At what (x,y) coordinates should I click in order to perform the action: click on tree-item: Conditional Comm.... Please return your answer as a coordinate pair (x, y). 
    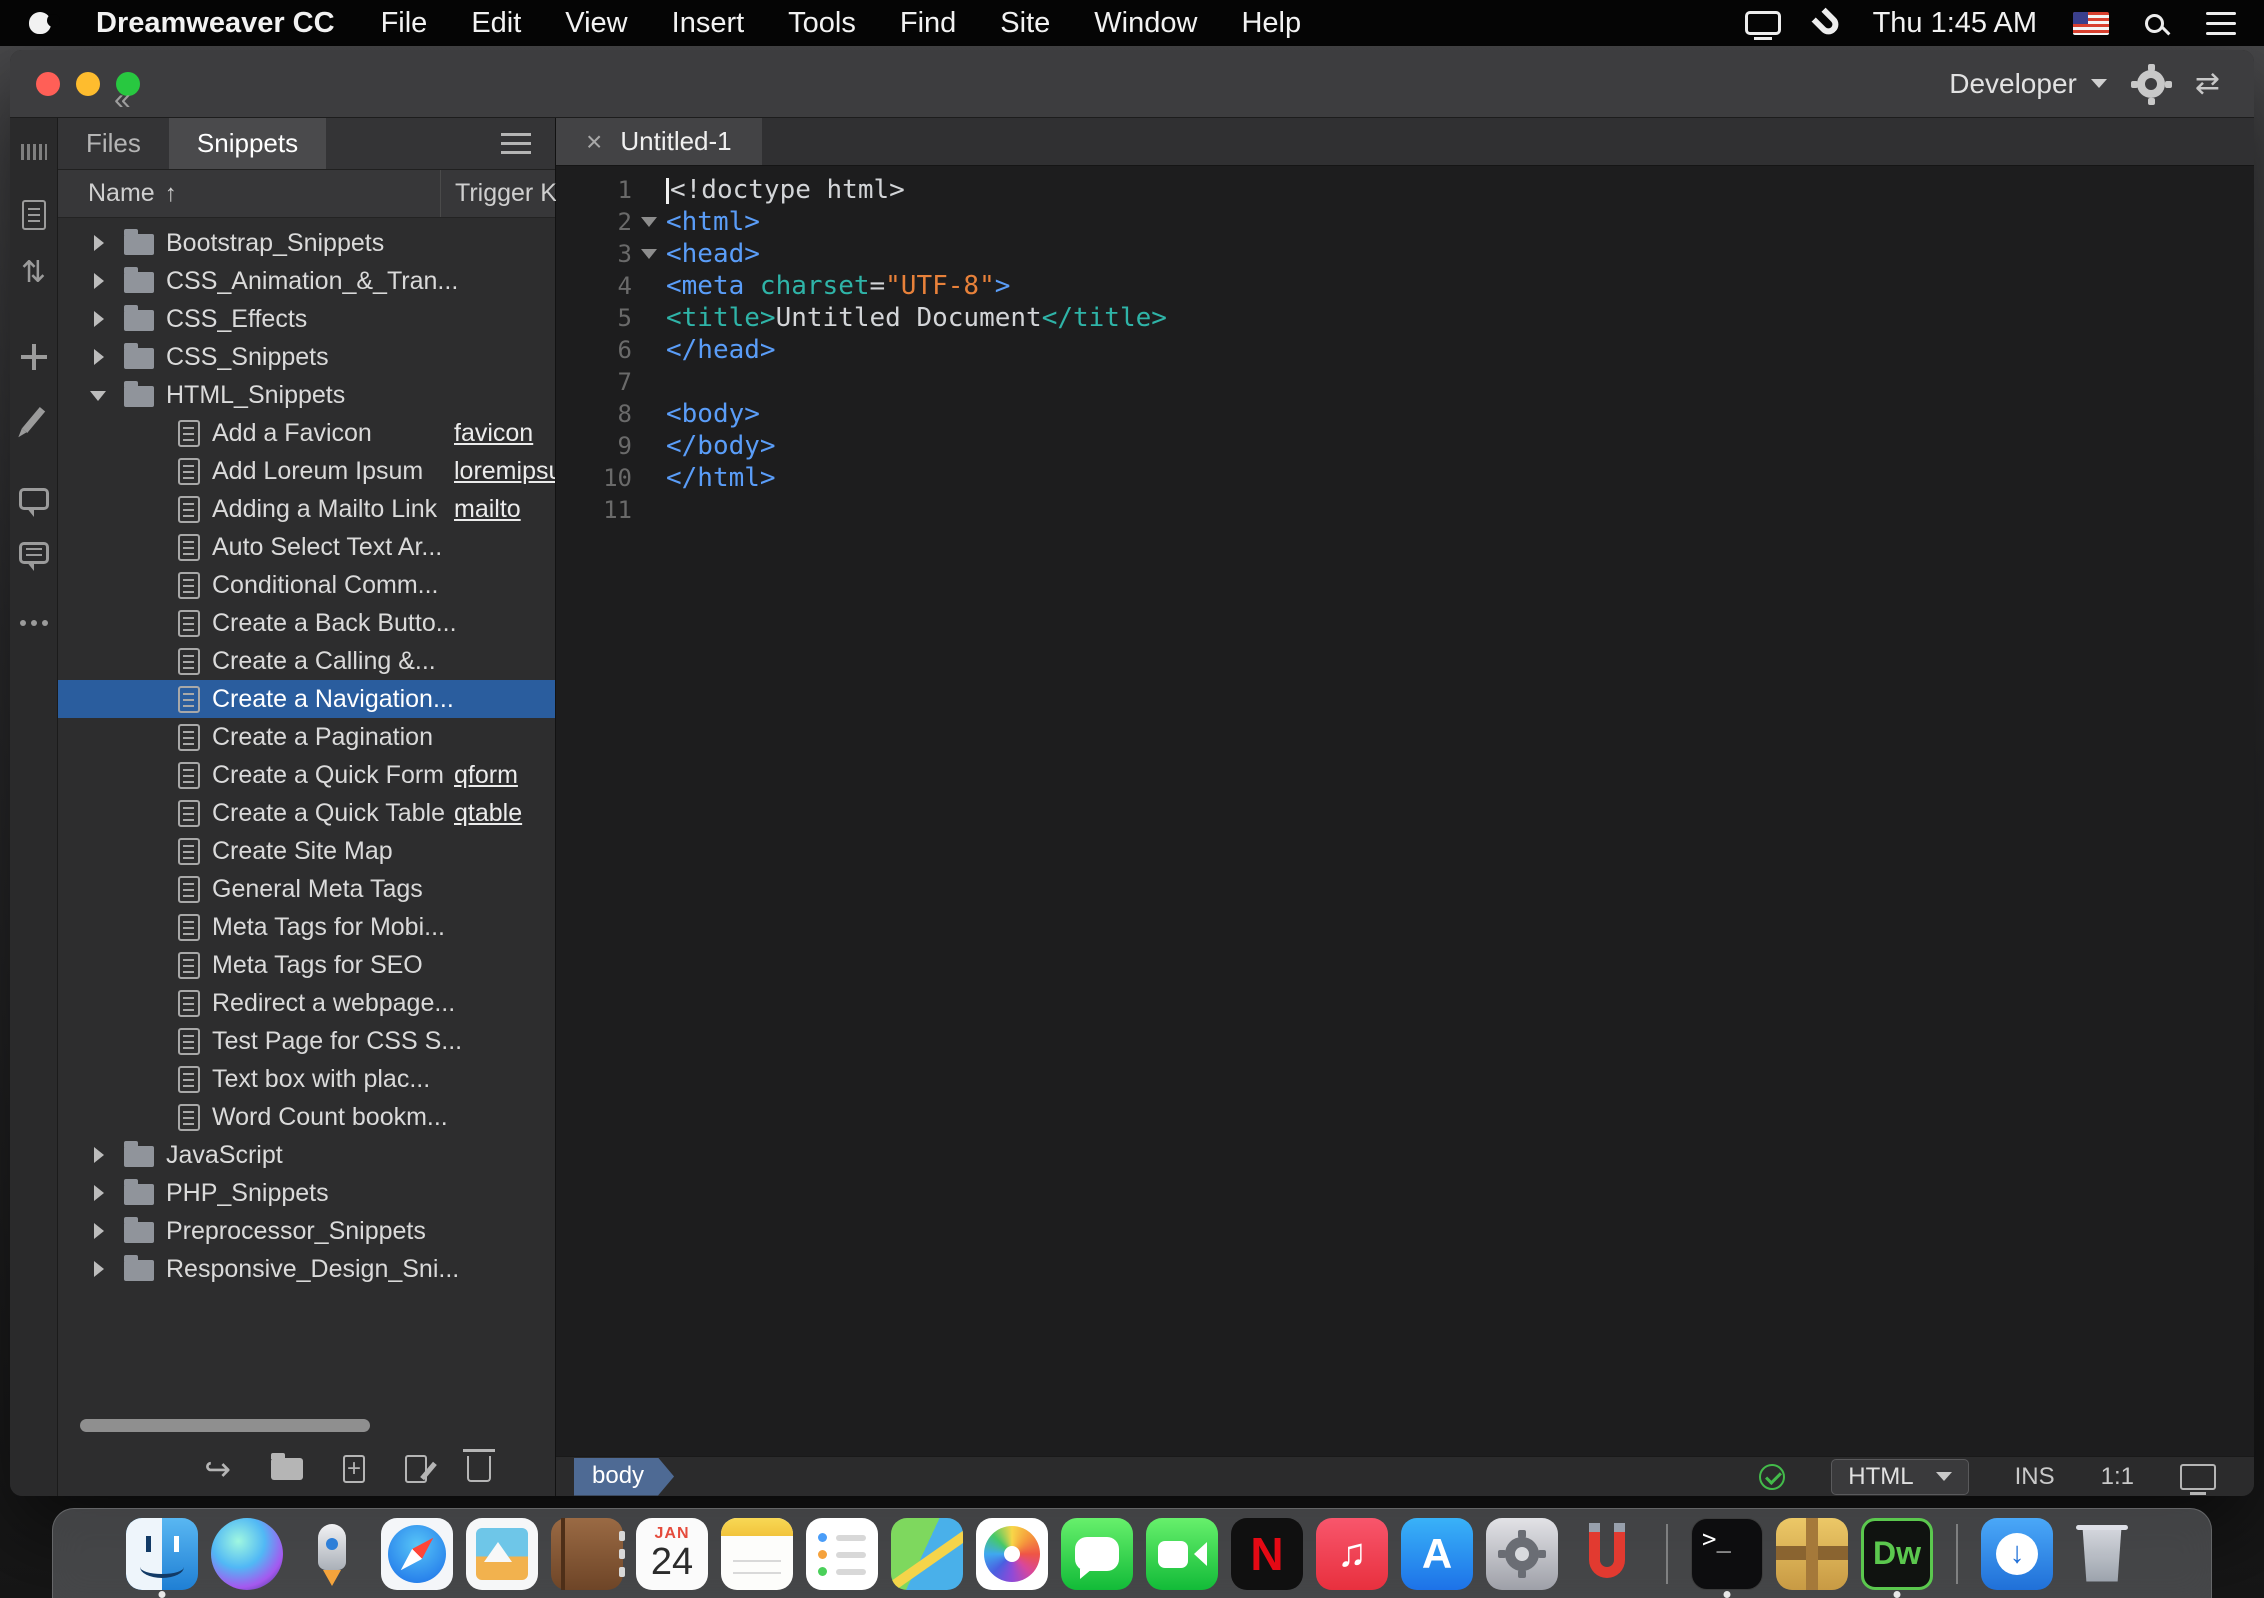
    Looking at the image, I should click on (306, 585).